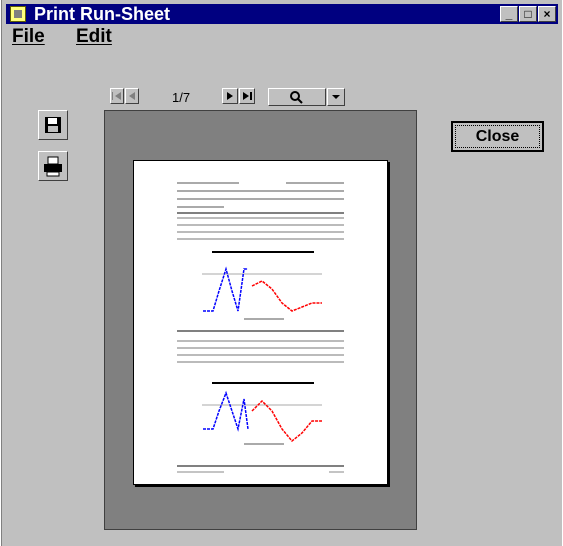  I want to click on save-button, so click(53, 125).